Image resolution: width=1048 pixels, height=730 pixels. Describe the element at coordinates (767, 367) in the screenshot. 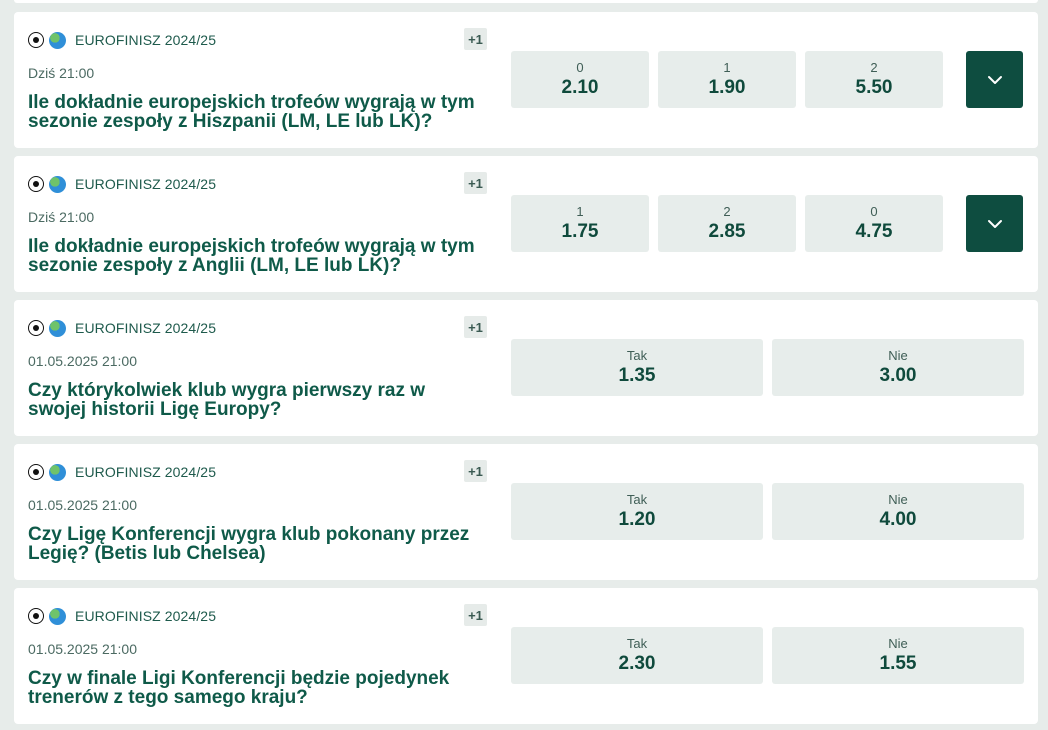

I see `odds-group: Tak 1.35 Nie 3.00` at that location.